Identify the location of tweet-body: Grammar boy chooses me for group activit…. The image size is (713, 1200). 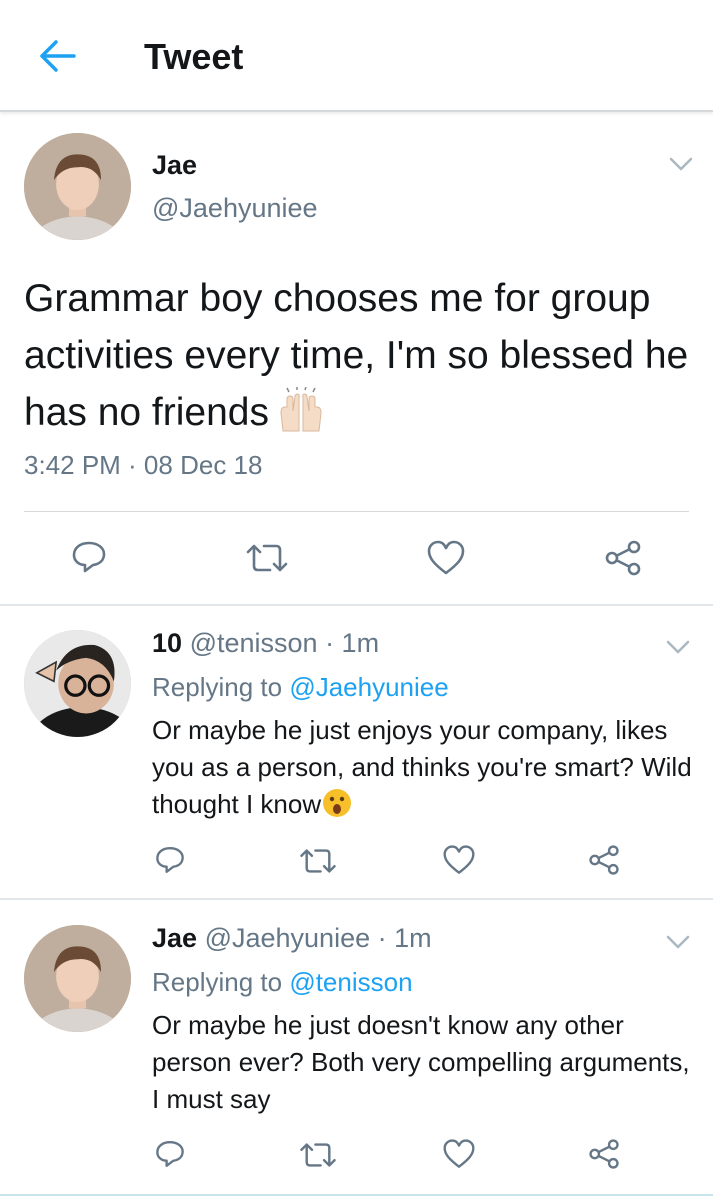
(356, 355).